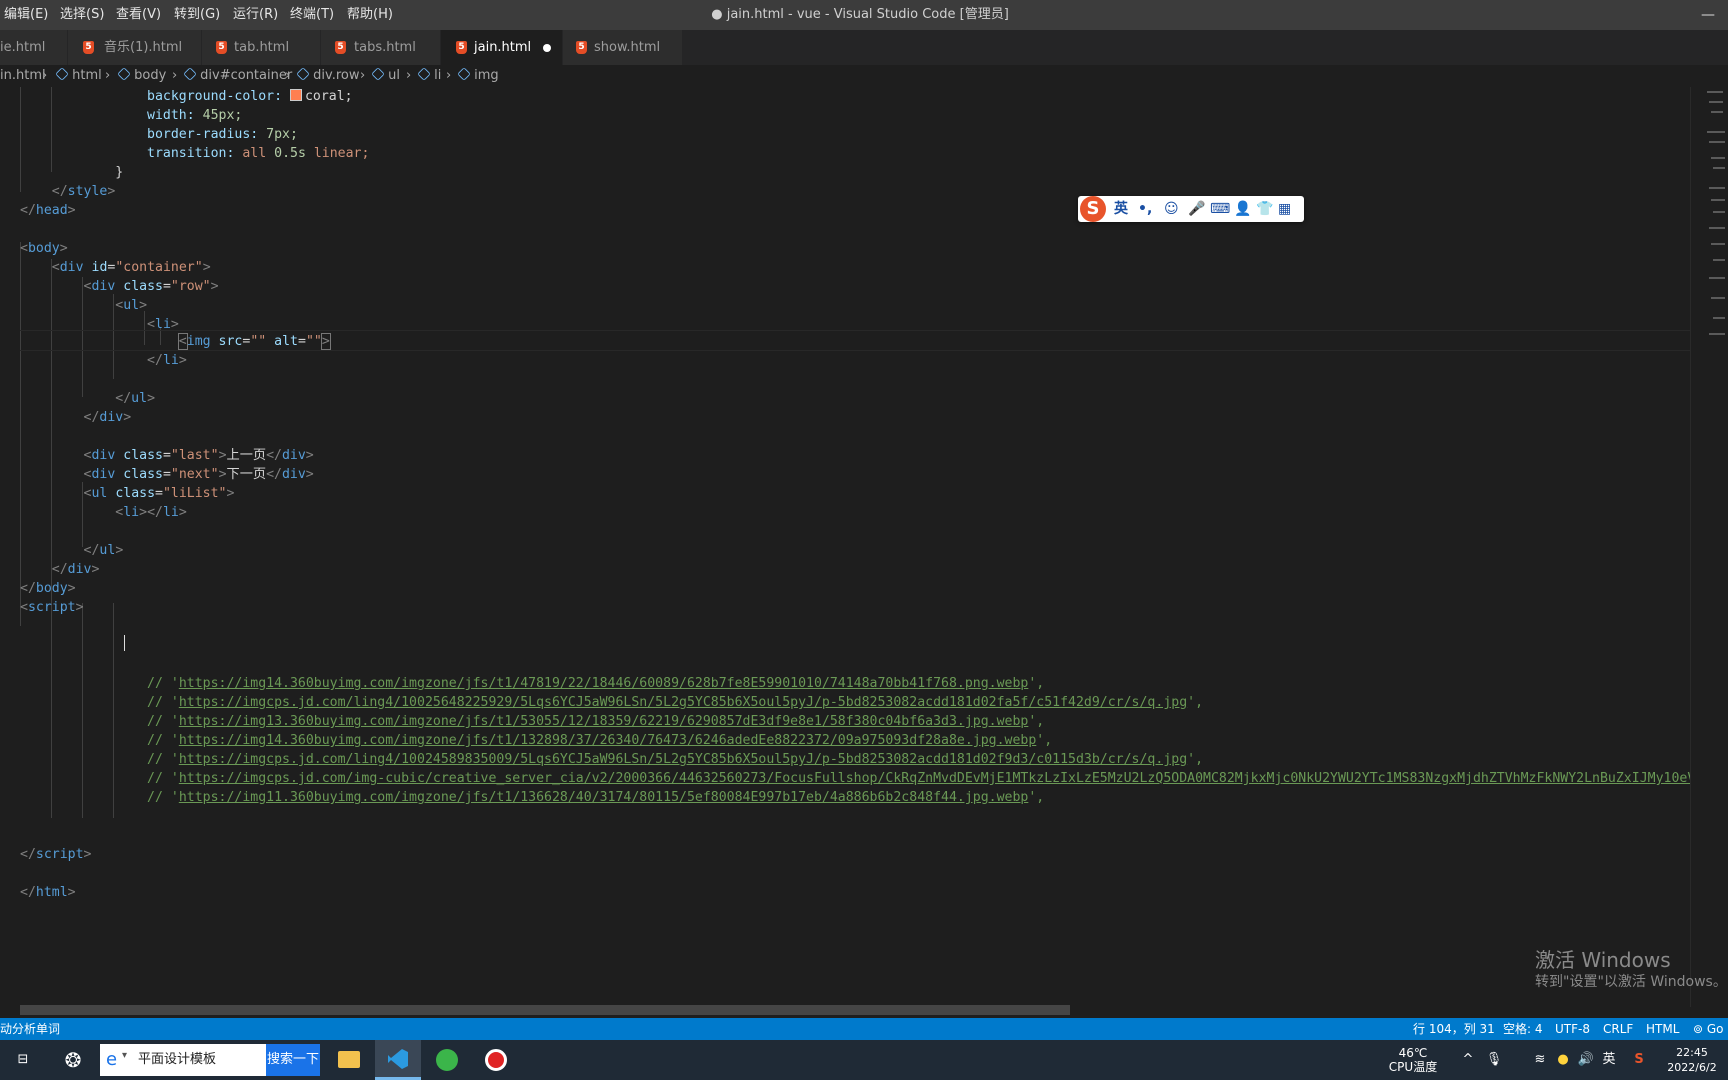 The height and width of the screenshot is (1080, 1728). What do you see at coordinates (1609, 1060) in the screenshot?
I see `tray-ime: 英` at bounding box center [1609, 1060].